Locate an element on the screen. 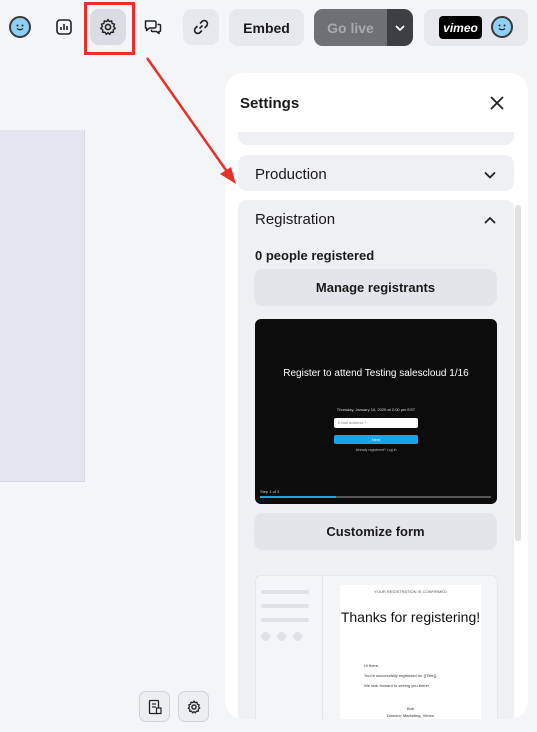 Image resolution: width=537 pixels, height=732 pixels. link-button is located at coordinates (201, 27).